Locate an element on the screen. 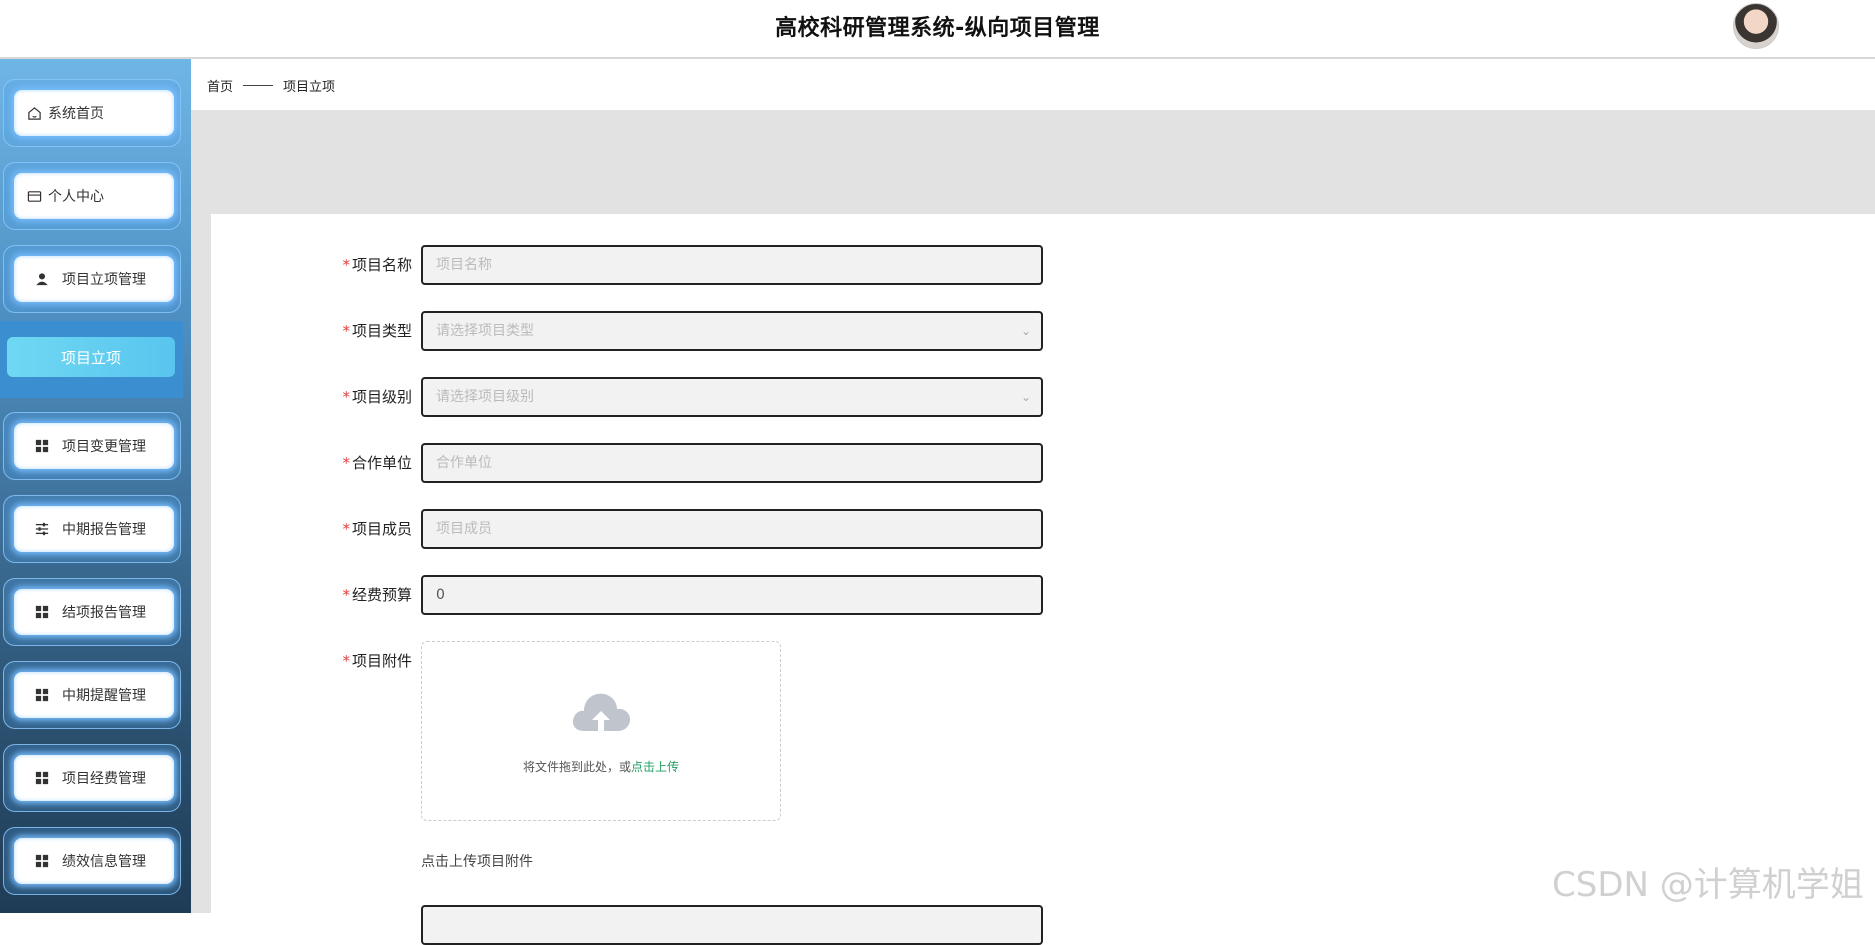  sidebar-project-funding-button: 项目经费管理 is located at coordinates (94, 778).